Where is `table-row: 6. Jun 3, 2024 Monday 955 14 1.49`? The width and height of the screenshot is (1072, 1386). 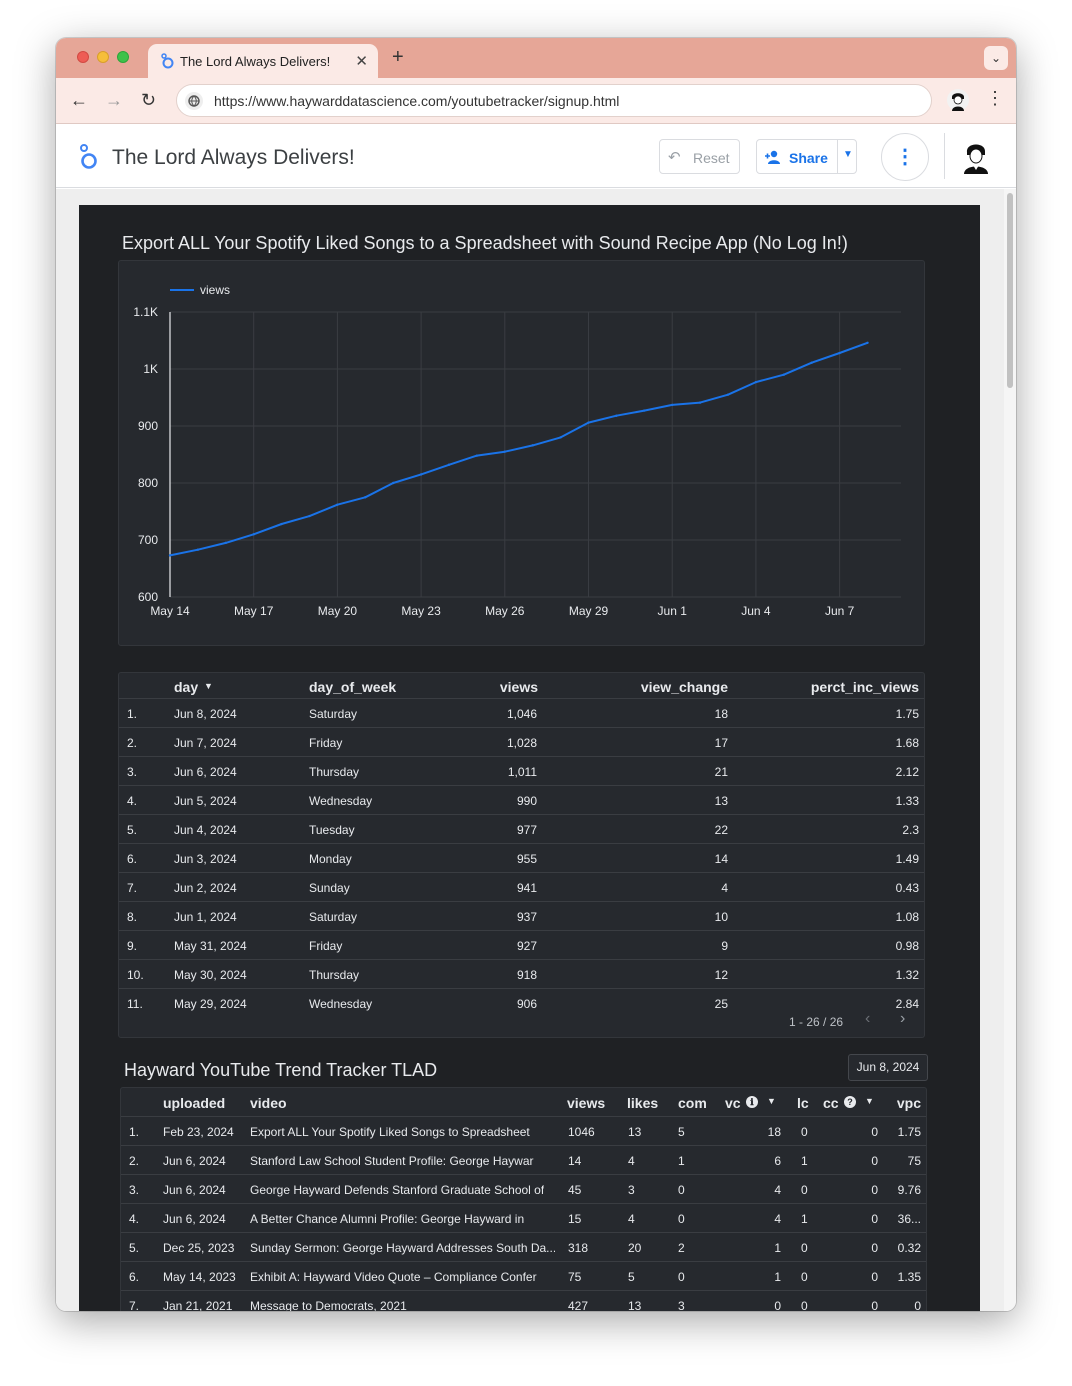 table-row: 6. Jun 3, 2024 Monday 955 14 1.49 is located at coordinates (521, 857).